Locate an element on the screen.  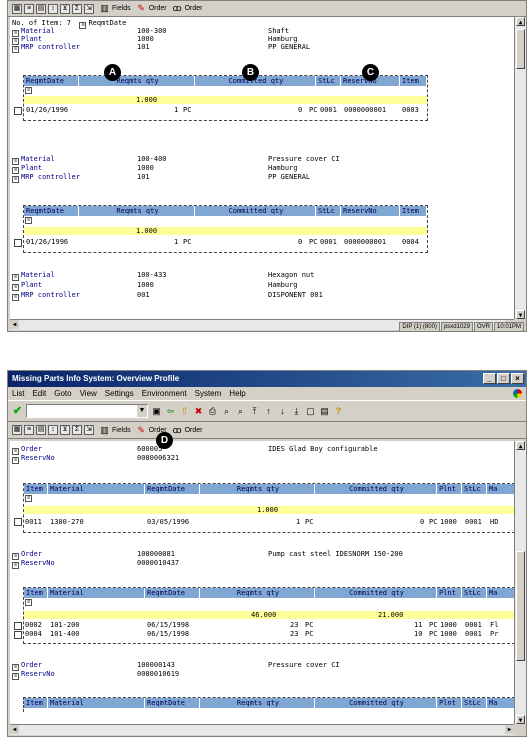
prev-page-icon: ↑ is located at coordinates (268, 411).